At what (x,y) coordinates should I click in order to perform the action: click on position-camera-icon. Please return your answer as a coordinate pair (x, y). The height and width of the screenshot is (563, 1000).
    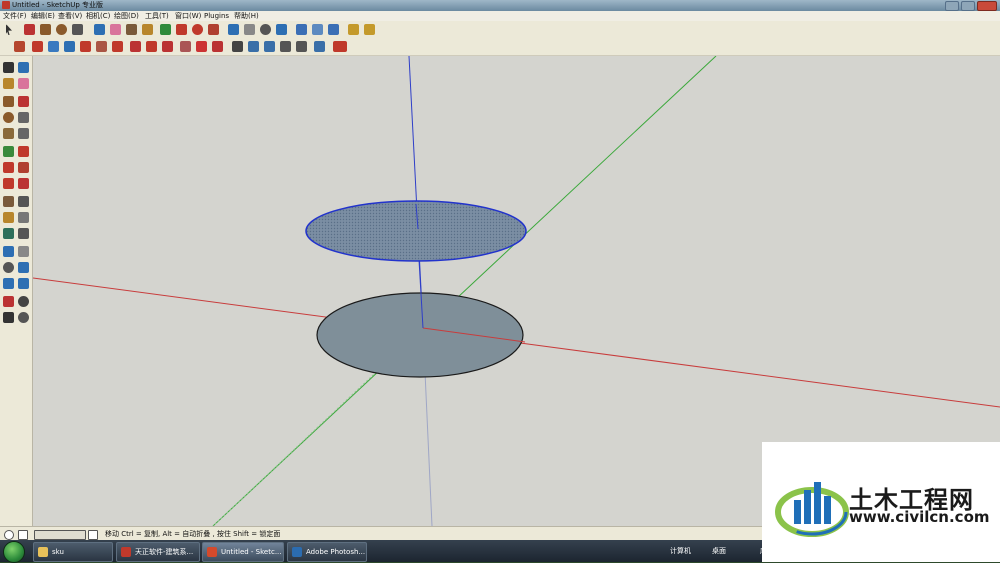
    Looking at the image, I should click on (8, 301).